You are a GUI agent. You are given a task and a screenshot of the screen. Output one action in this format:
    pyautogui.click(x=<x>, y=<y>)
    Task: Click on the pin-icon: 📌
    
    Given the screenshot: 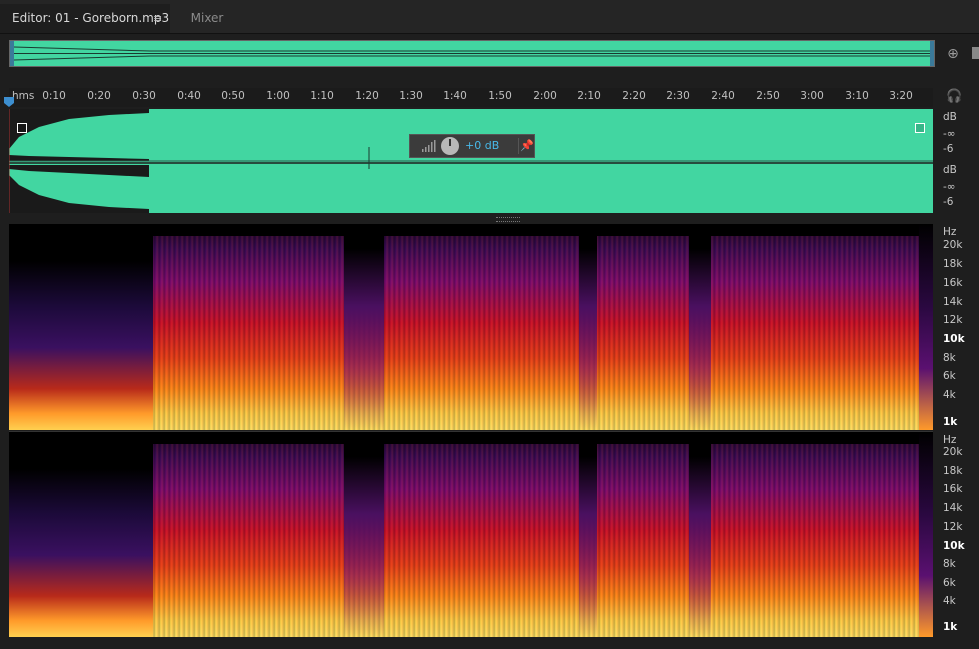 What is the action you would take?
    pyautogui.click(x=526, y=146)
    